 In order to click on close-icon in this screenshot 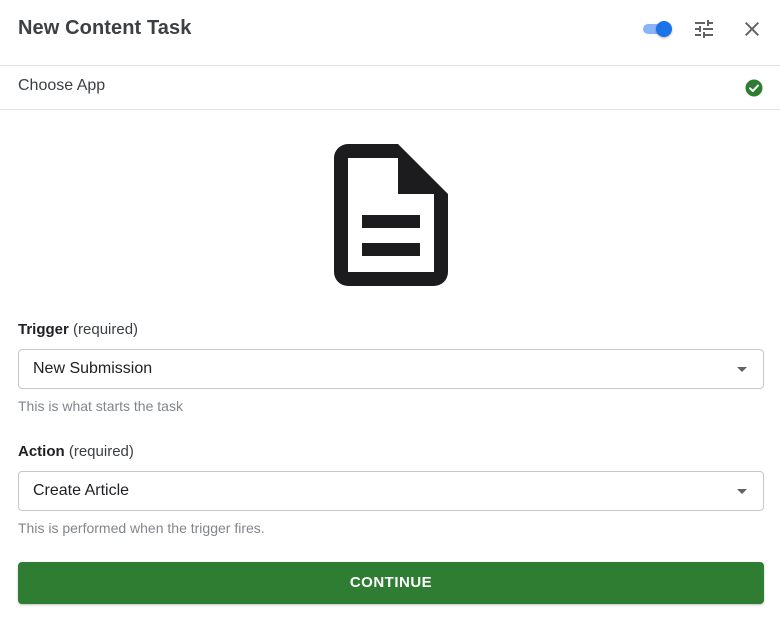, I will do `click(752, 29)`.